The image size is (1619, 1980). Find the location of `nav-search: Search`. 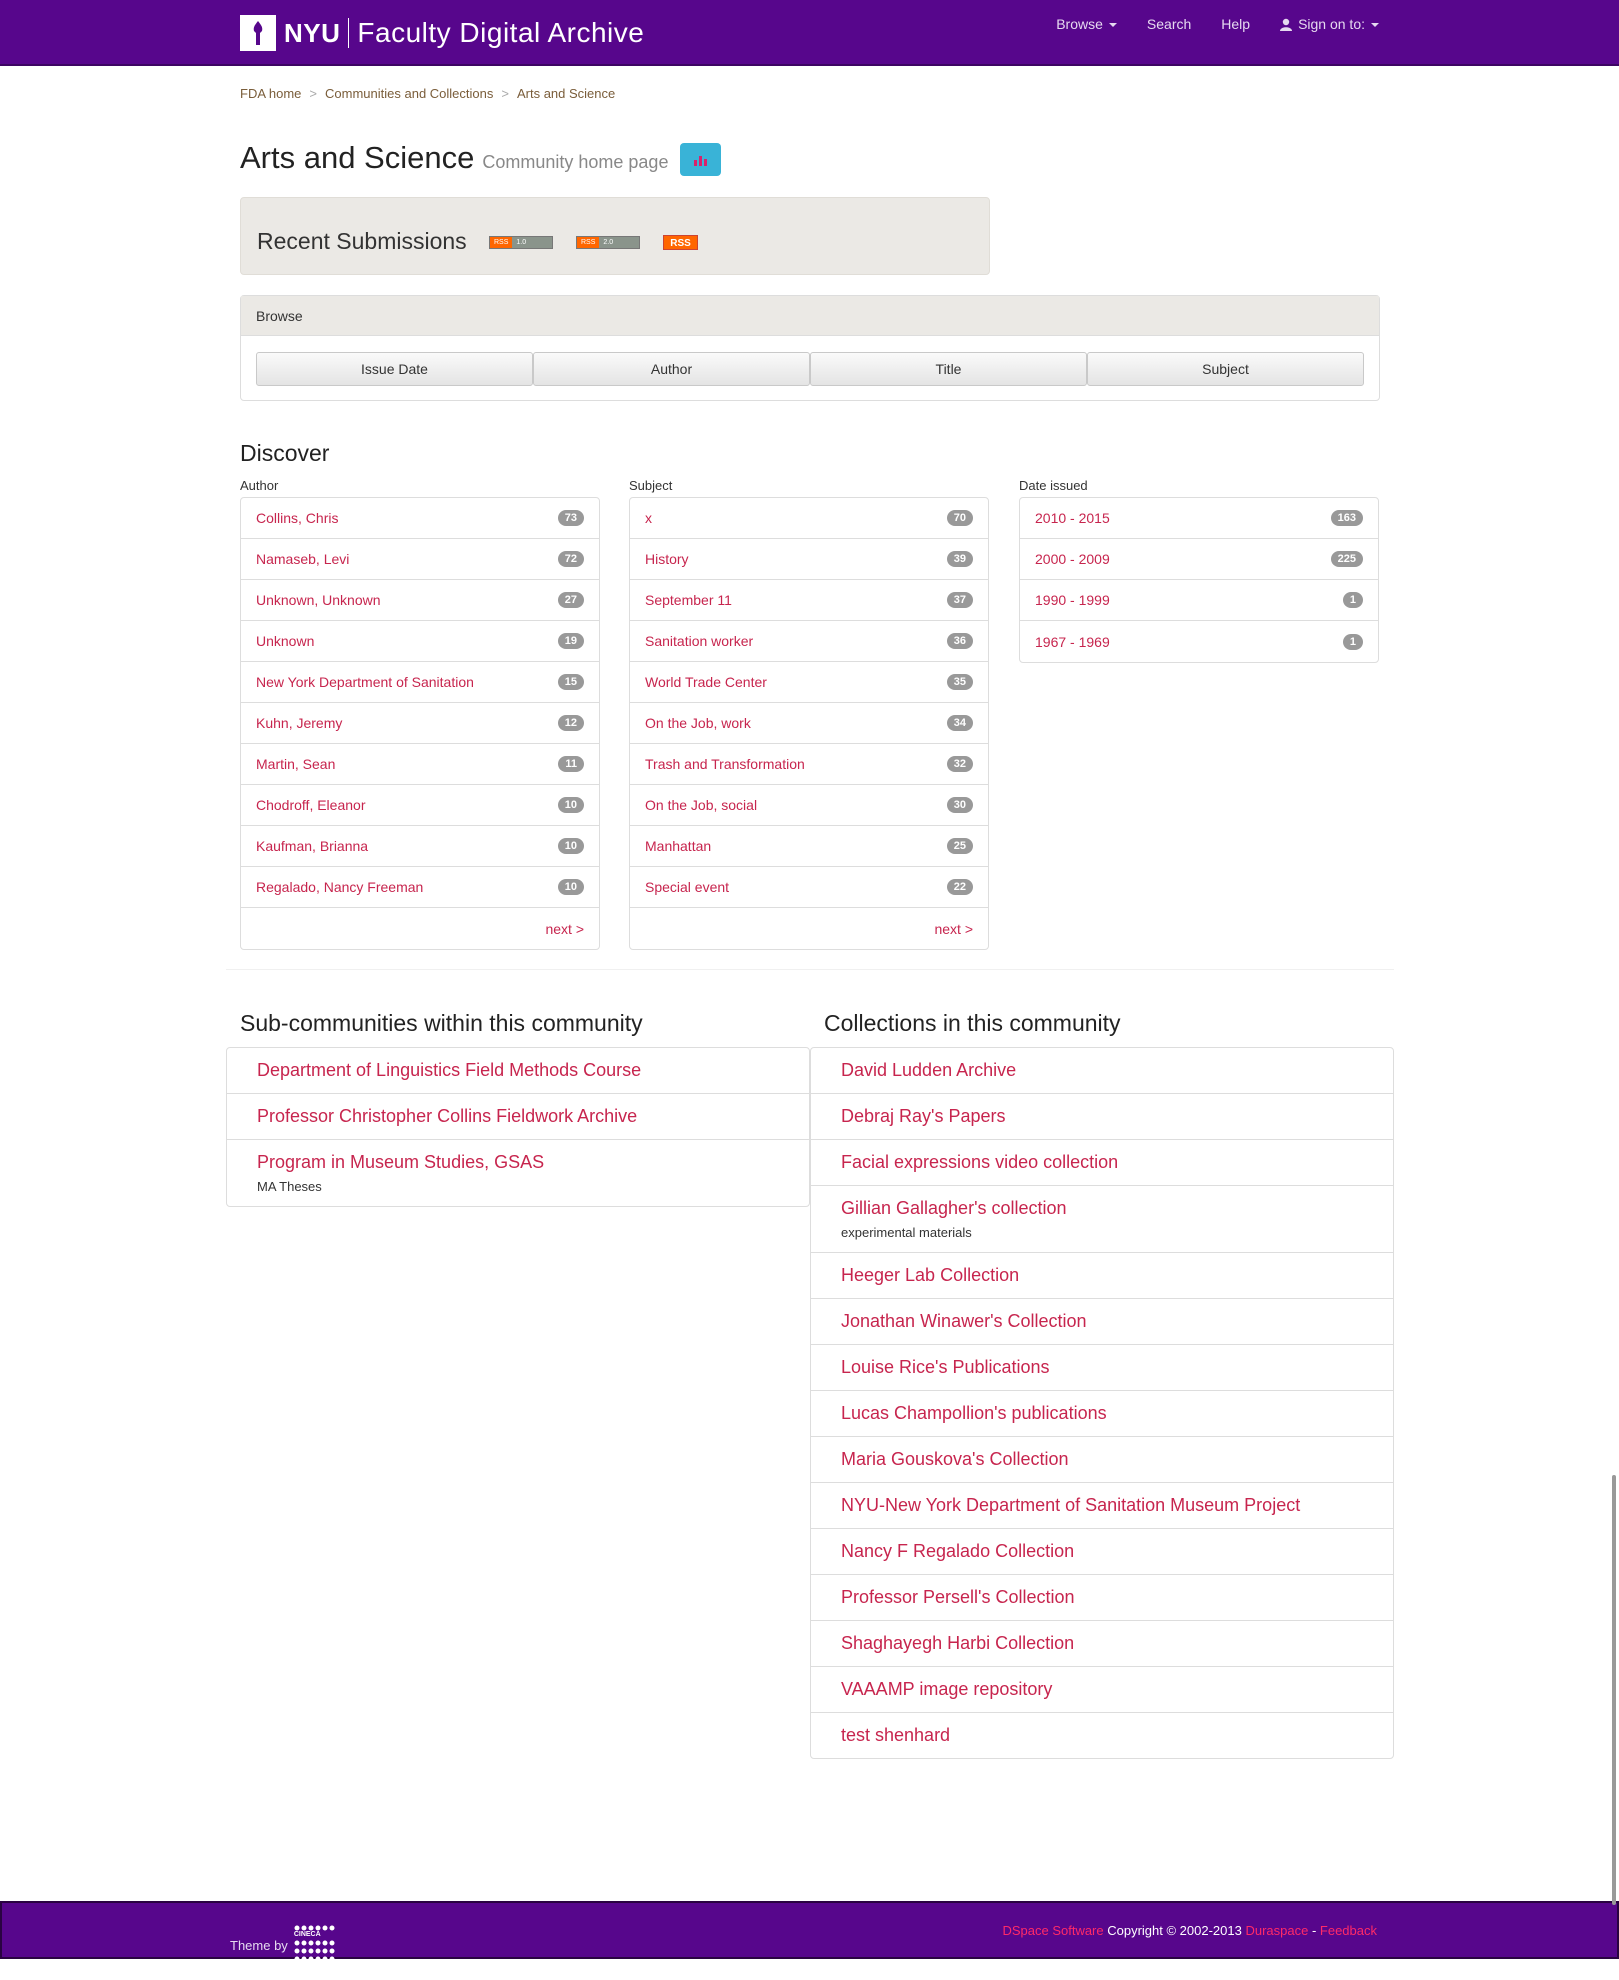

nav-search: Search is located at coordinates (1169, 24).